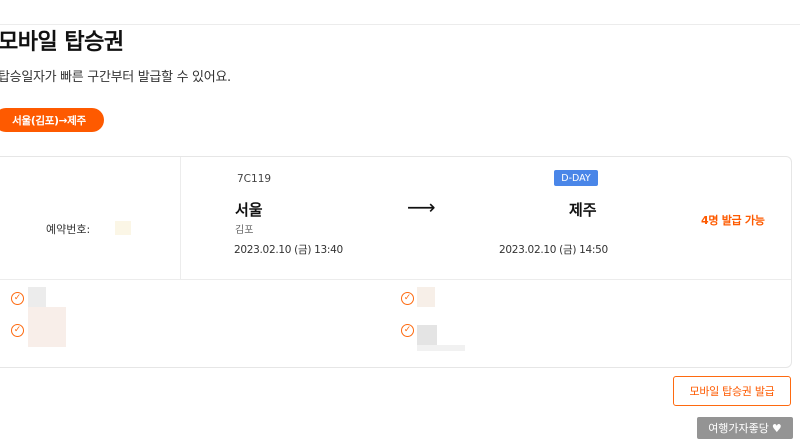 This screenshot has height=444, width=800. What do you see at coordinates (62, 42) in the screenshot?
I see `page-title: 모바일 탑승권` at bounding box center [62, 42].